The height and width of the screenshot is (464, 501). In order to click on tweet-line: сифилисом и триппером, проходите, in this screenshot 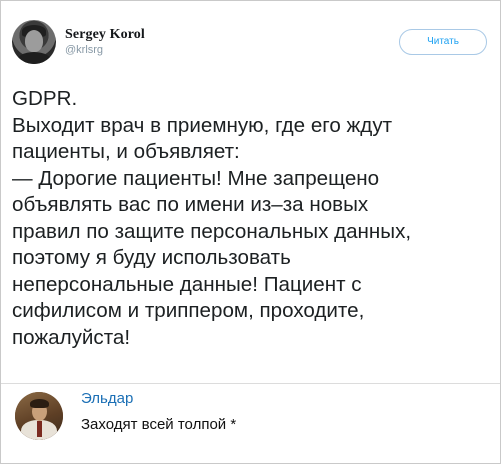, I will do `click(188, 310)`.